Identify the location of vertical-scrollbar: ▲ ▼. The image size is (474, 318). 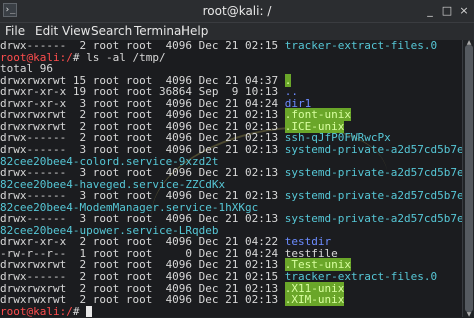
(468, 179).